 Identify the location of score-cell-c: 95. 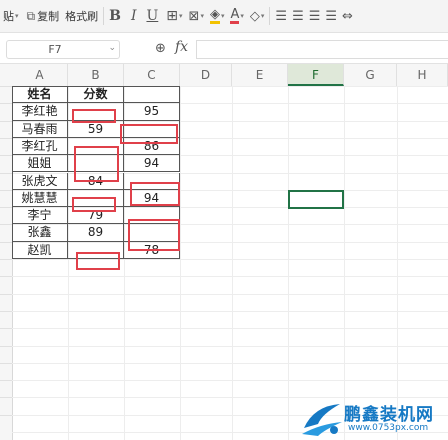
(152, 112).